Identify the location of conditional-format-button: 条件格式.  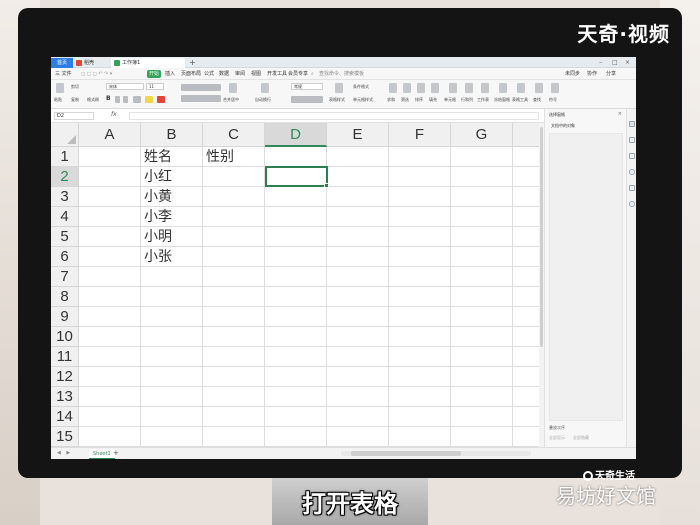
(361, 86).